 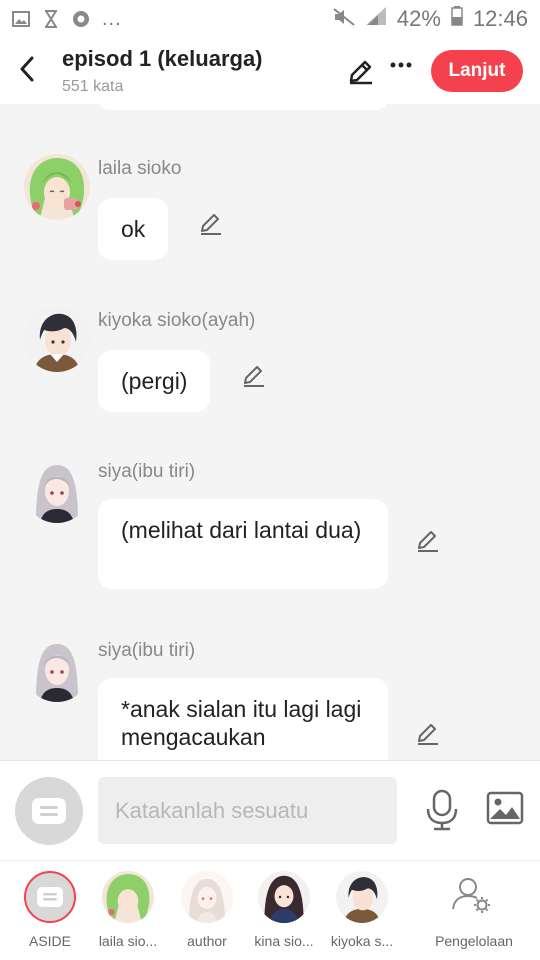 What do you see at coordinates (57, 339) in the screenshot?
I see `avatar-kiyoka` at bounding box center [57, 339].